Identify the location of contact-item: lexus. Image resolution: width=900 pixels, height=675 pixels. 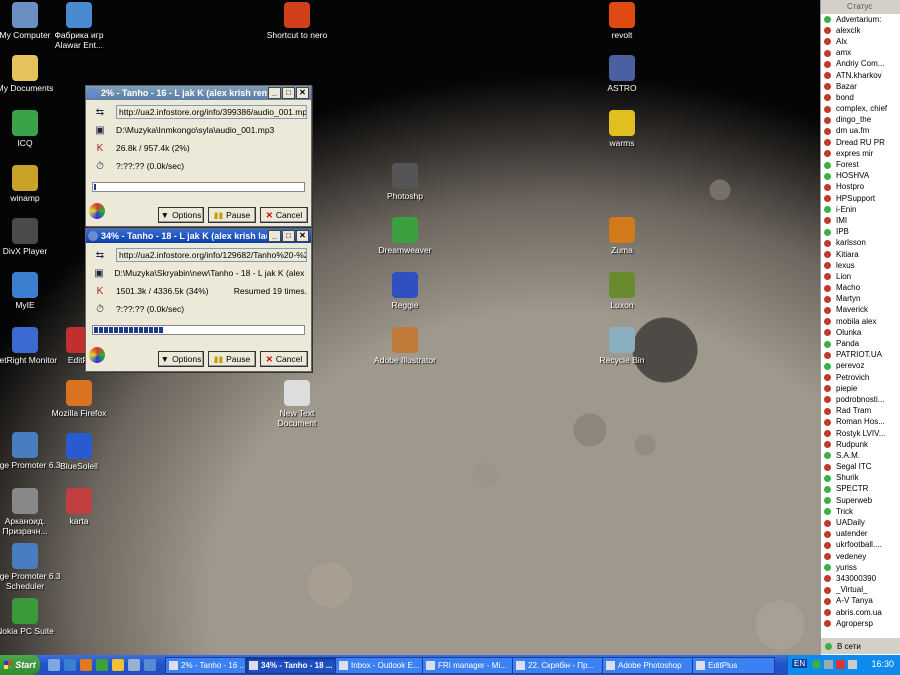
(860, 265).